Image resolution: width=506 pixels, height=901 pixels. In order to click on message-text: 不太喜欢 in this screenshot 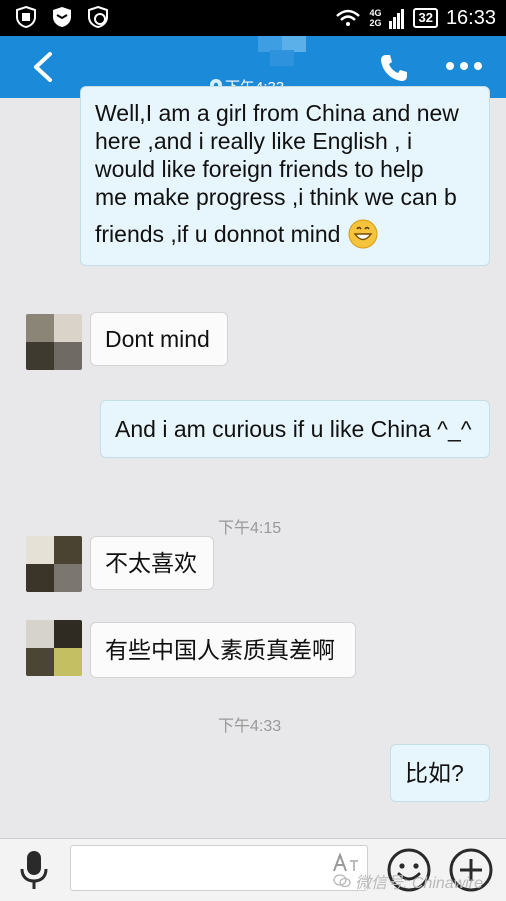, I will do `click(151, 563)`.